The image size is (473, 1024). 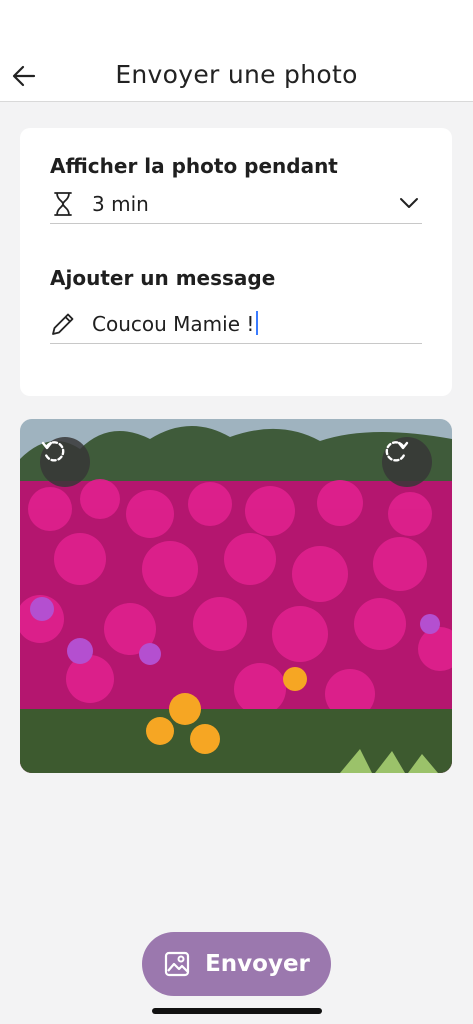 What do you see at coordinates (63, 324) in the screenshot?
I see `pencil-icon` at bounding box center [63, 324].